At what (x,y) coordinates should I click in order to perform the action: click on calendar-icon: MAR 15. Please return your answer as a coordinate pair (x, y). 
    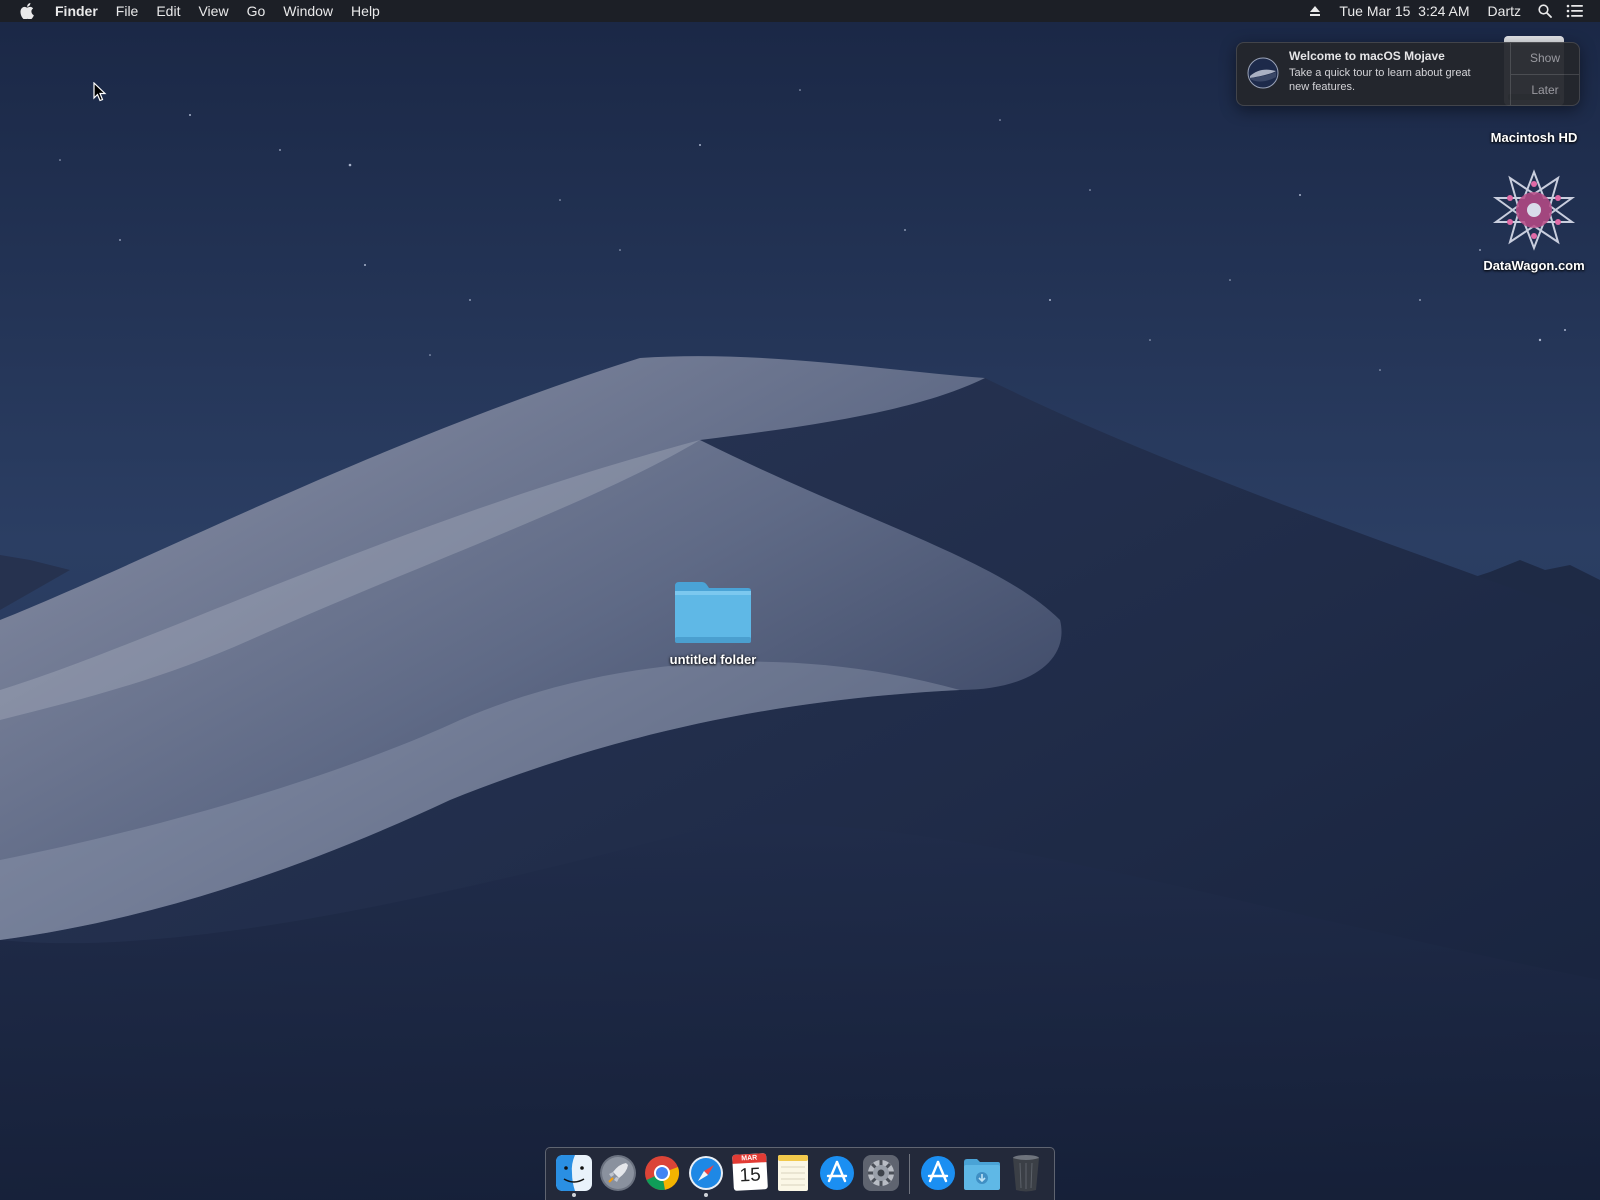
    Looking at the image, I should click on (749, 1172).